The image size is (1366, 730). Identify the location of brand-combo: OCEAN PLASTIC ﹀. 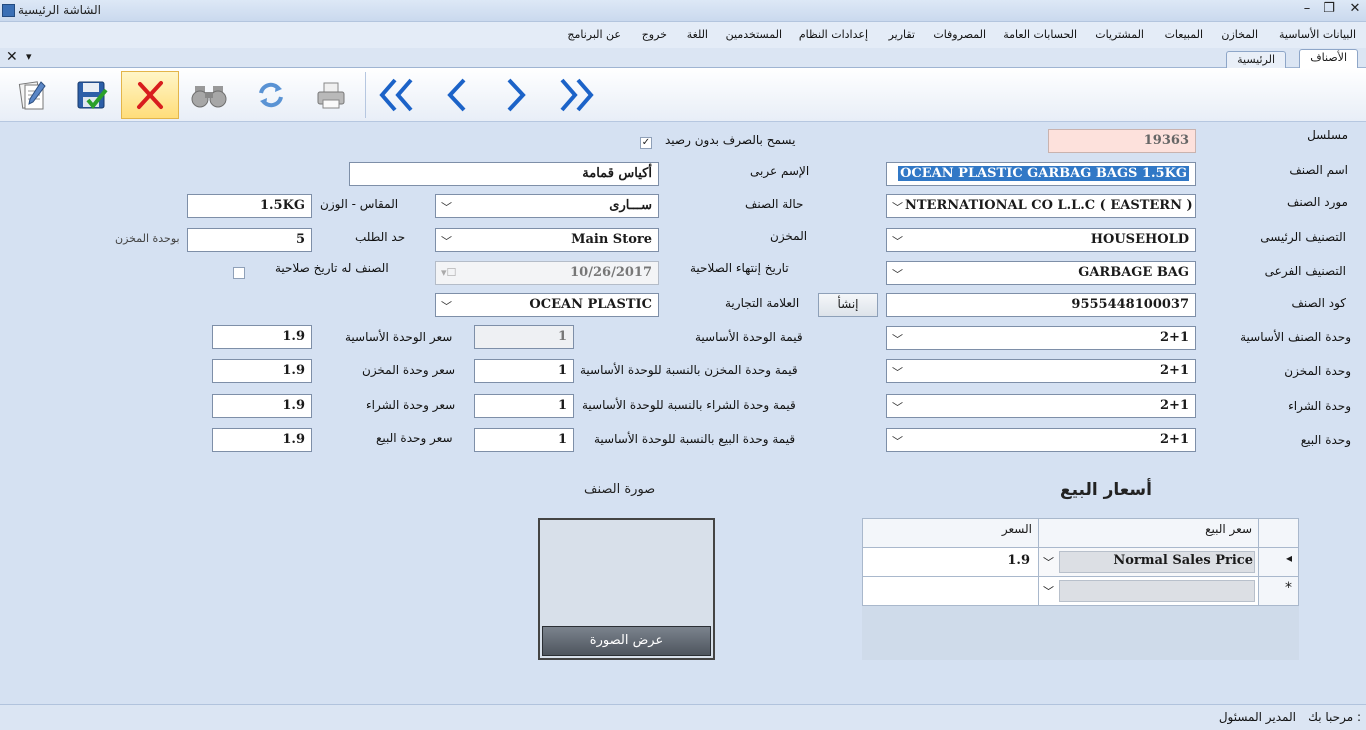
(547, 305).